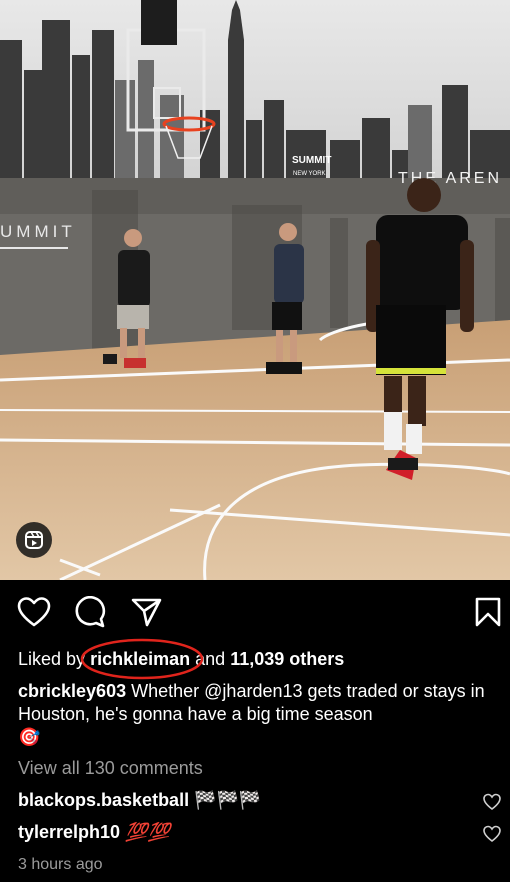 The height and width of the screenshot is (882, 510). I want to click on comment-button, so click(90, 612).